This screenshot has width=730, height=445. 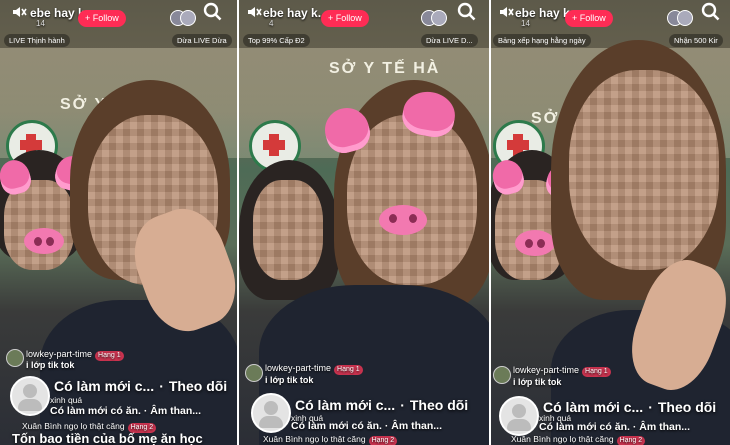 I want to click on live-tag-pill: Nhận 500 Kir, so click(x=696, y=40).